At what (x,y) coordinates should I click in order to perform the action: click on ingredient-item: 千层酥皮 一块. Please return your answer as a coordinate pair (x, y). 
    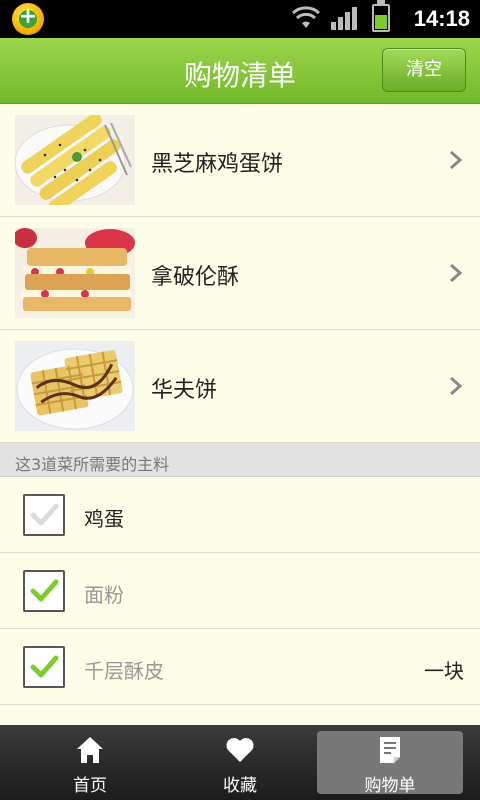
    Looking at the image, I should click on (240, 667).